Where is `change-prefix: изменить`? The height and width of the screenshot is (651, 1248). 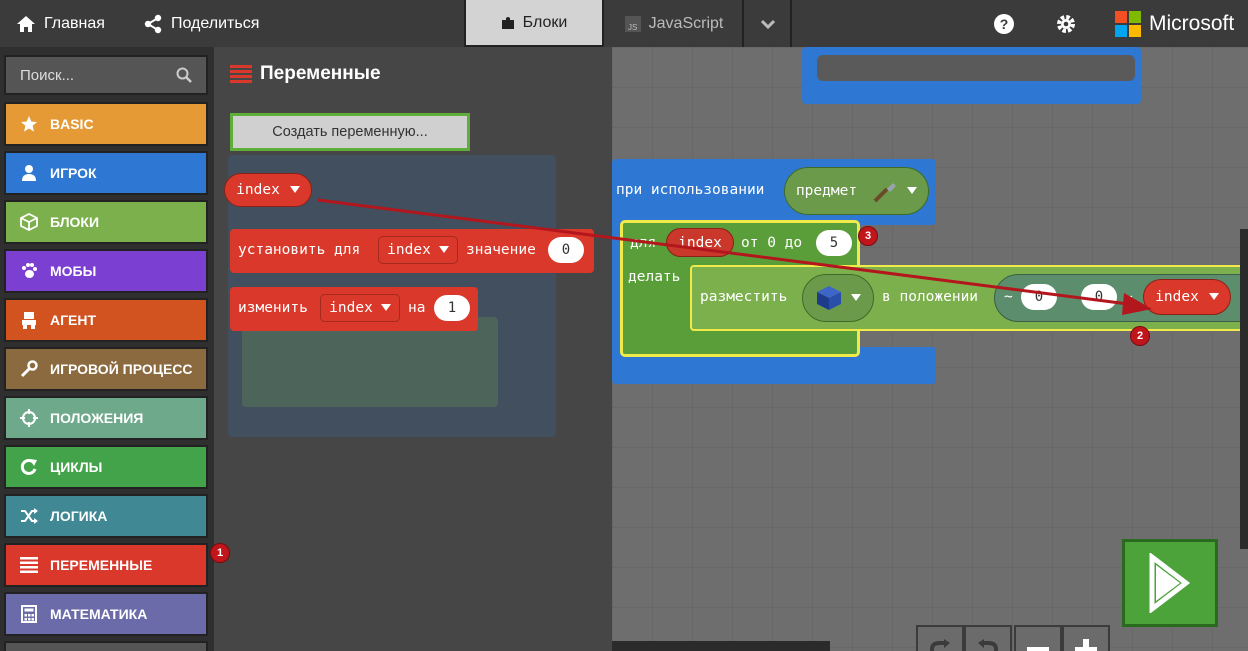
change-prefix: изменить is located at coordinates (273, 308).